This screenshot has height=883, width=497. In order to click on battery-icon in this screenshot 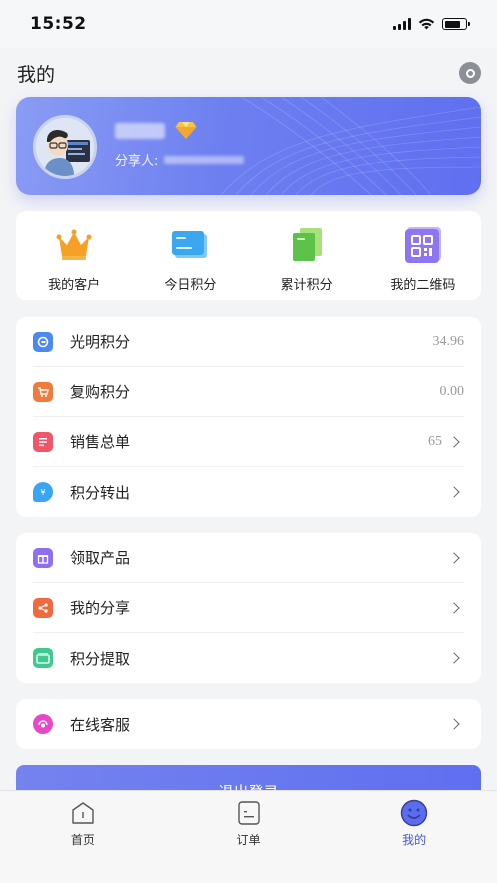, I will do `click(456, 24)`.